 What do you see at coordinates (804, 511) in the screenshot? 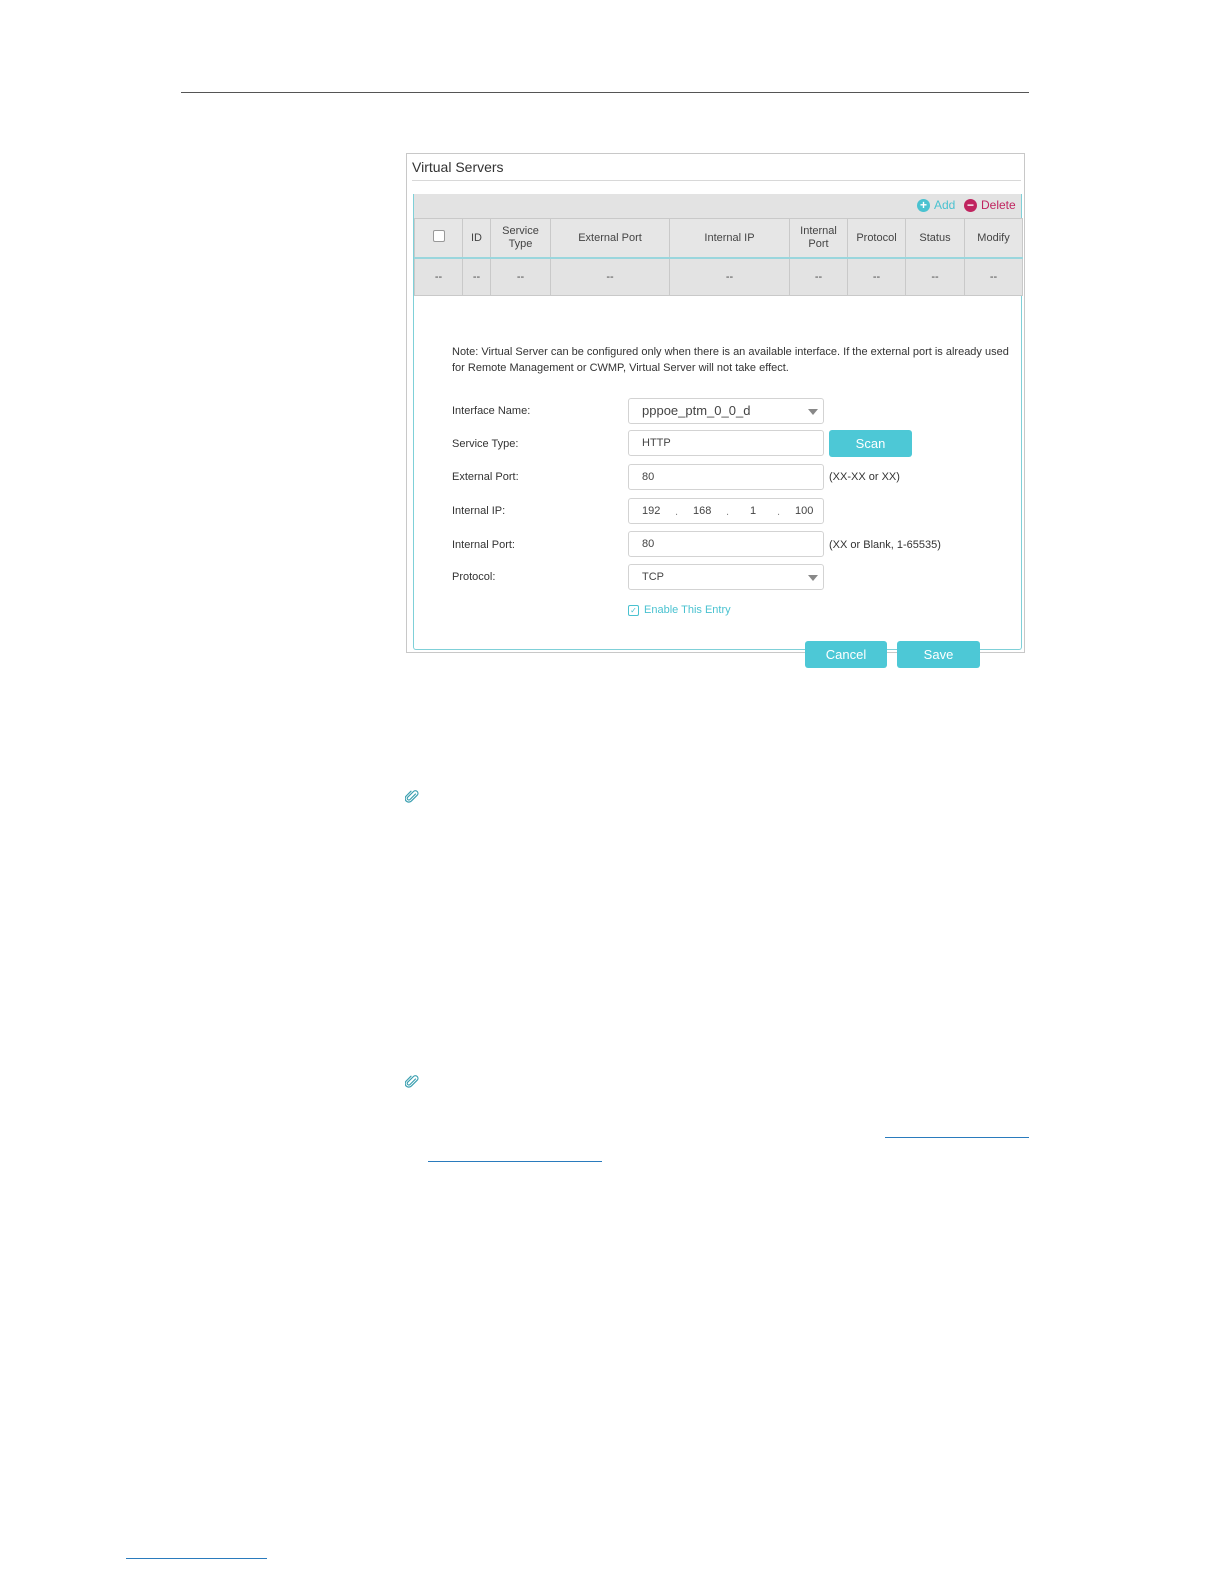
I see `ip-octet-4: 100` at bounding box center [804, 511].